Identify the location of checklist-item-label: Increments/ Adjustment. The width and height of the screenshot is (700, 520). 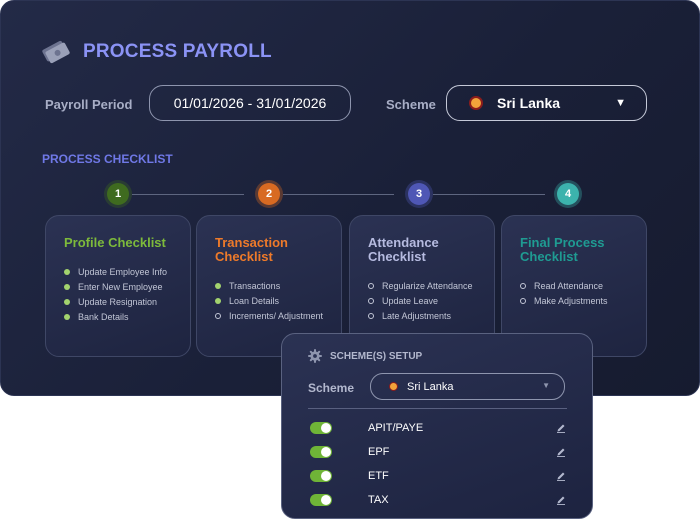
(276, 315).